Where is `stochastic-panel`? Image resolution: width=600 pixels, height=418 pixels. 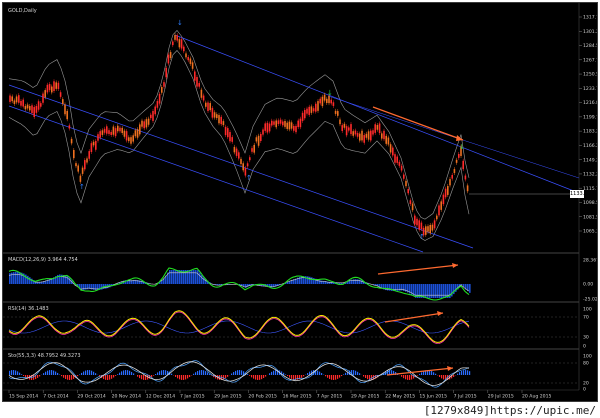
stochastic-panel is located at coordinates (291, 374).